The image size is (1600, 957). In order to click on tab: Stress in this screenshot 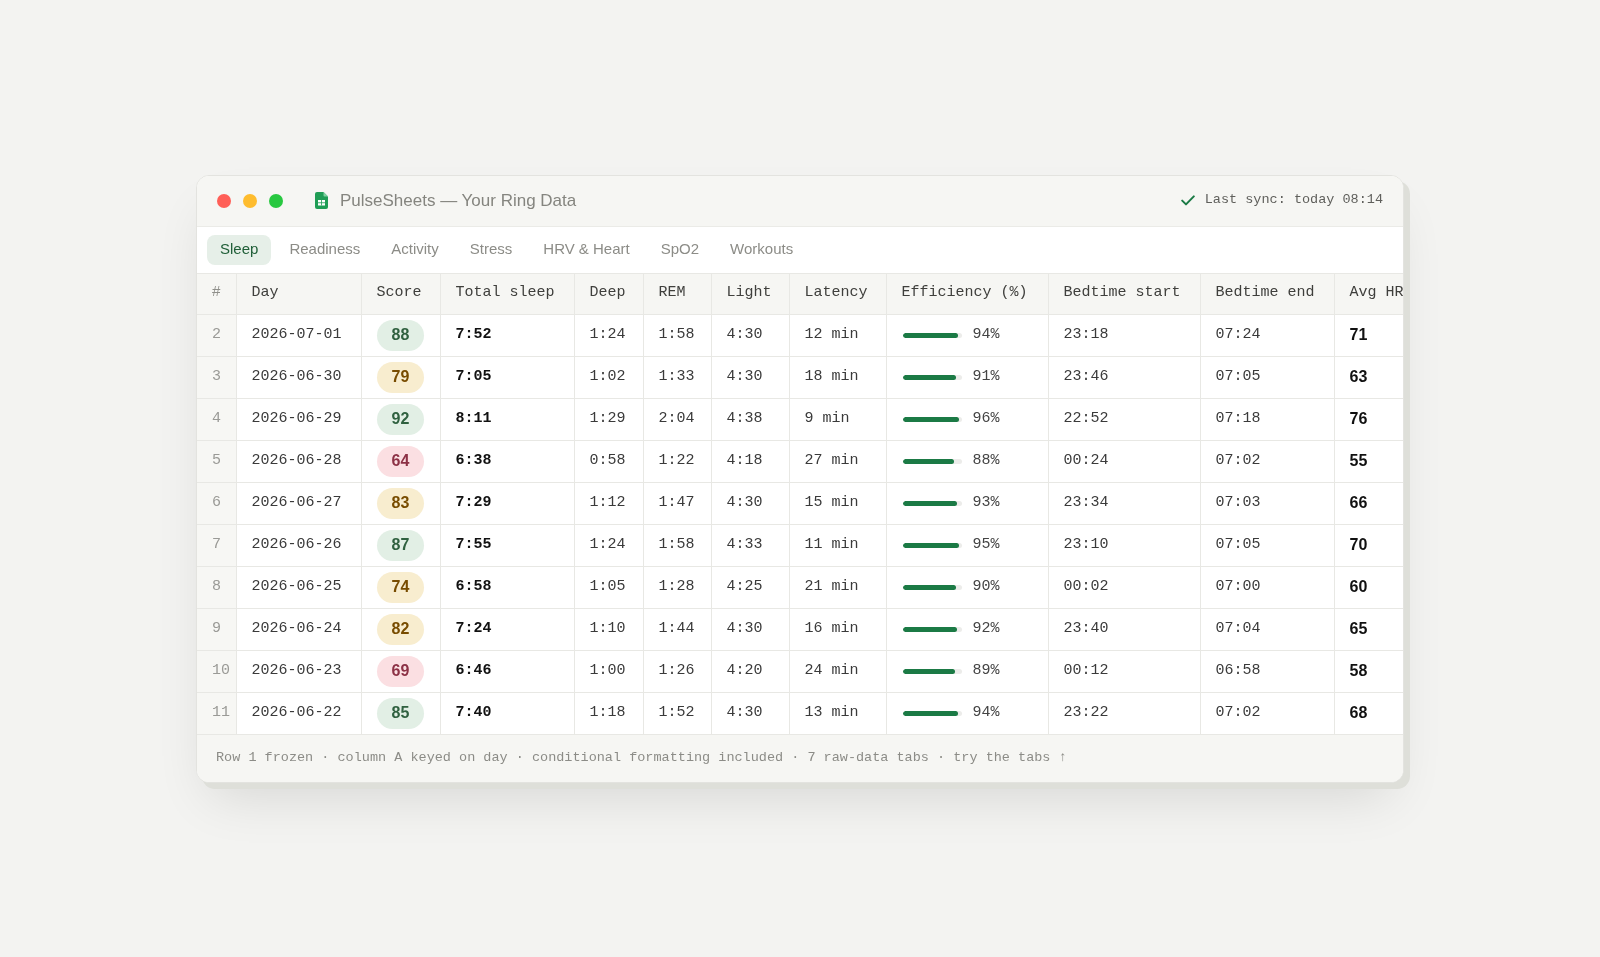, I will do `click(491, 249)`.